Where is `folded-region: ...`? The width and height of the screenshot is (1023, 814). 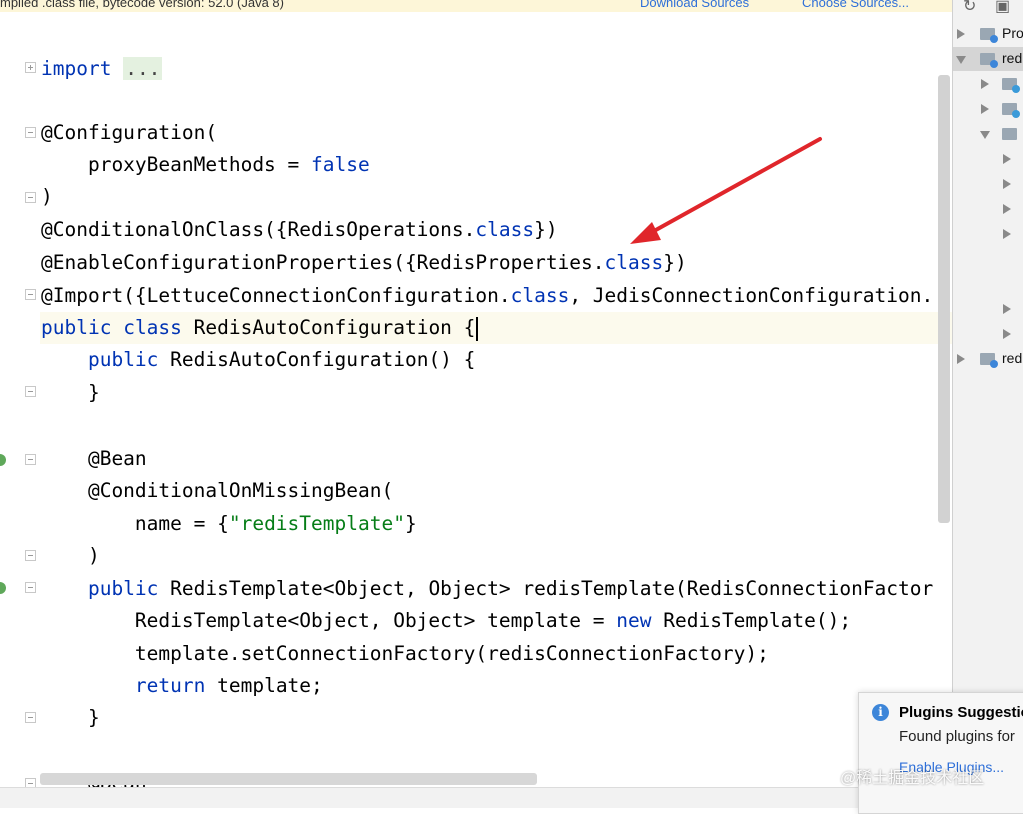
folded-region: ... is located at coordinates (143, 68).